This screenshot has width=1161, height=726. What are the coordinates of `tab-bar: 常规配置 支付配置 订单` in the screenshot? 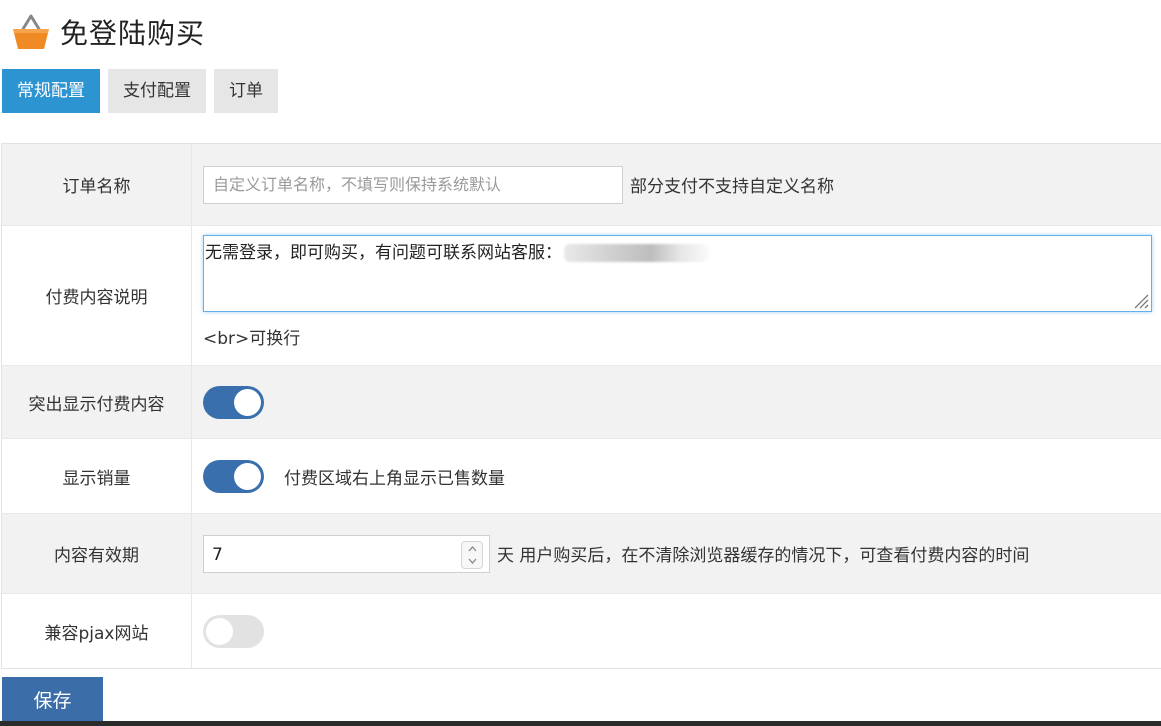 It's located at (144, 91).